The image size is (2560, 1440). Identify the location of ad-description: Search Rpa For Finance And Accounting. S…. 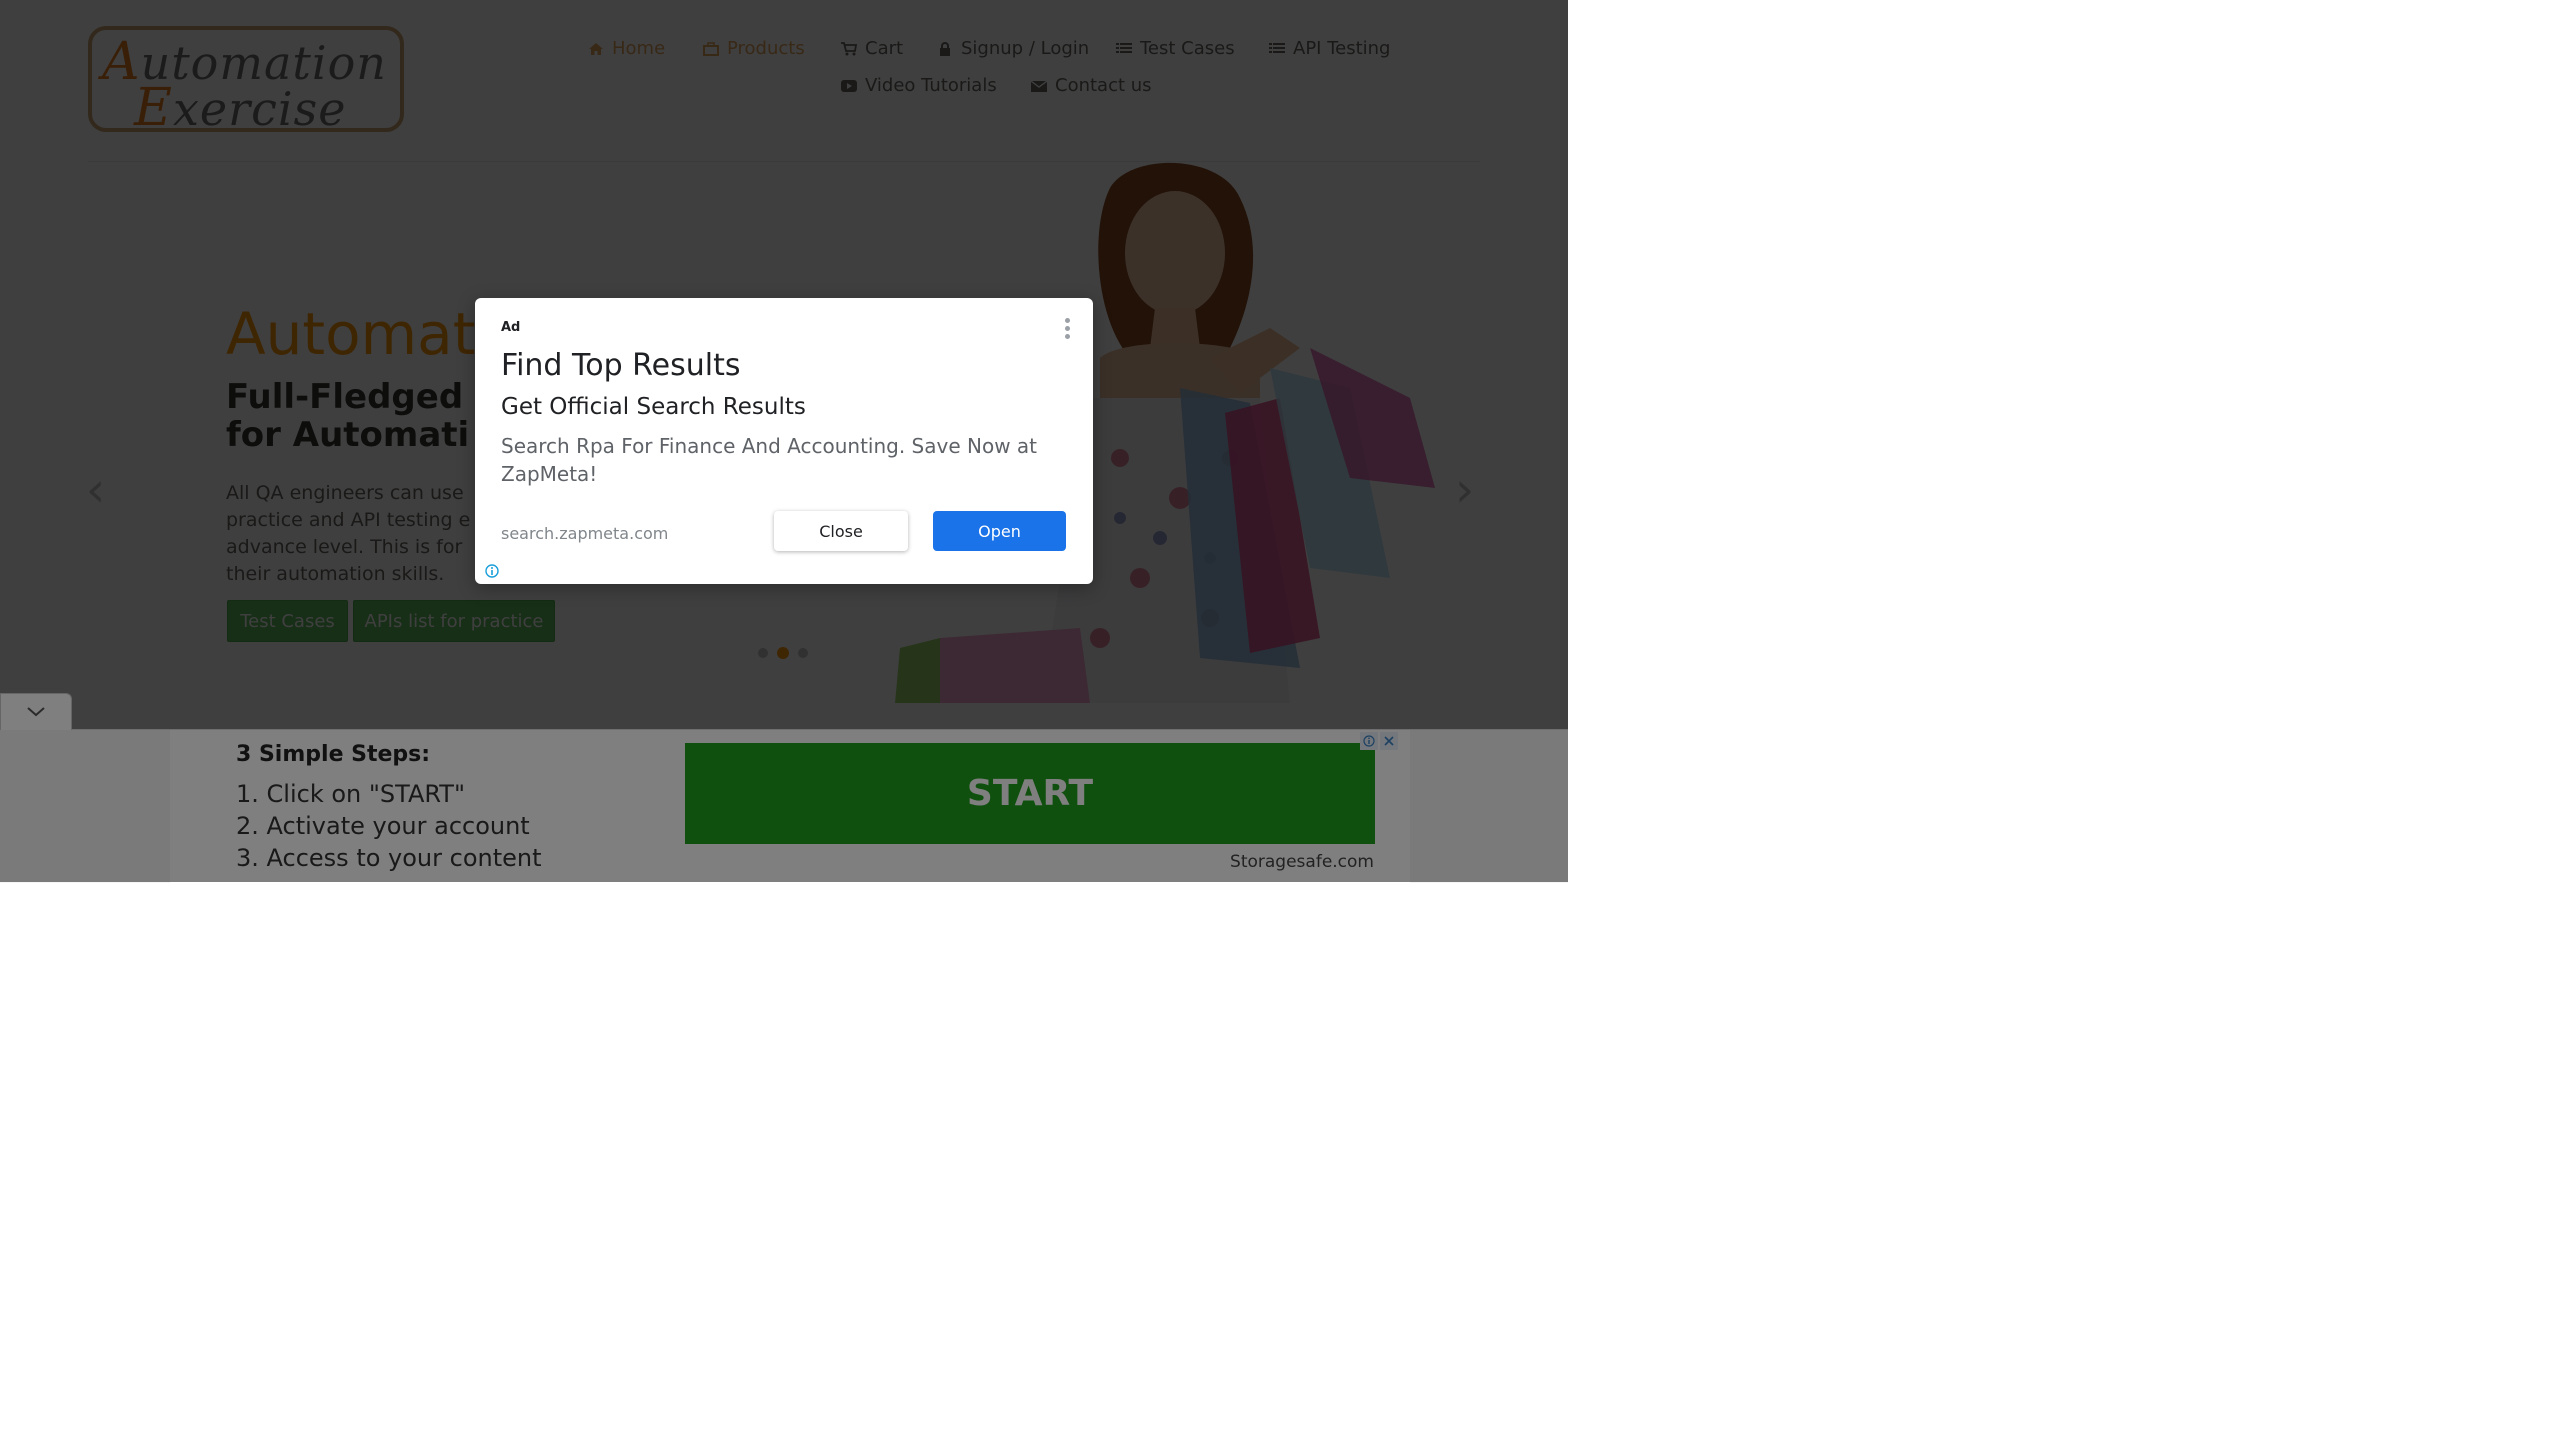
(786, 460).